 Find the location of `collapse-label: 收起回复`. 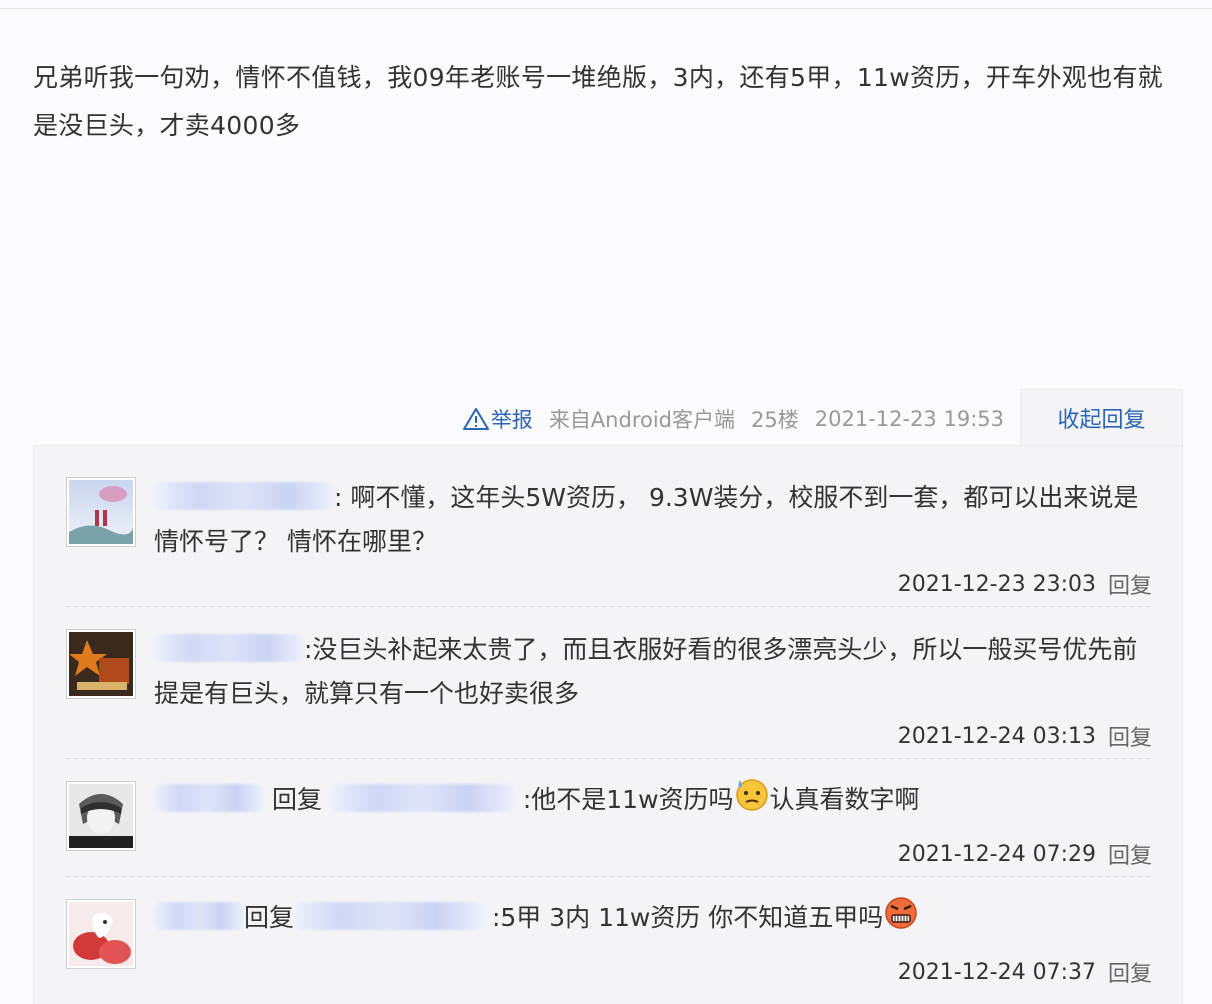

collapse-label: 收起回复 is located at coordinates (1101, 420).